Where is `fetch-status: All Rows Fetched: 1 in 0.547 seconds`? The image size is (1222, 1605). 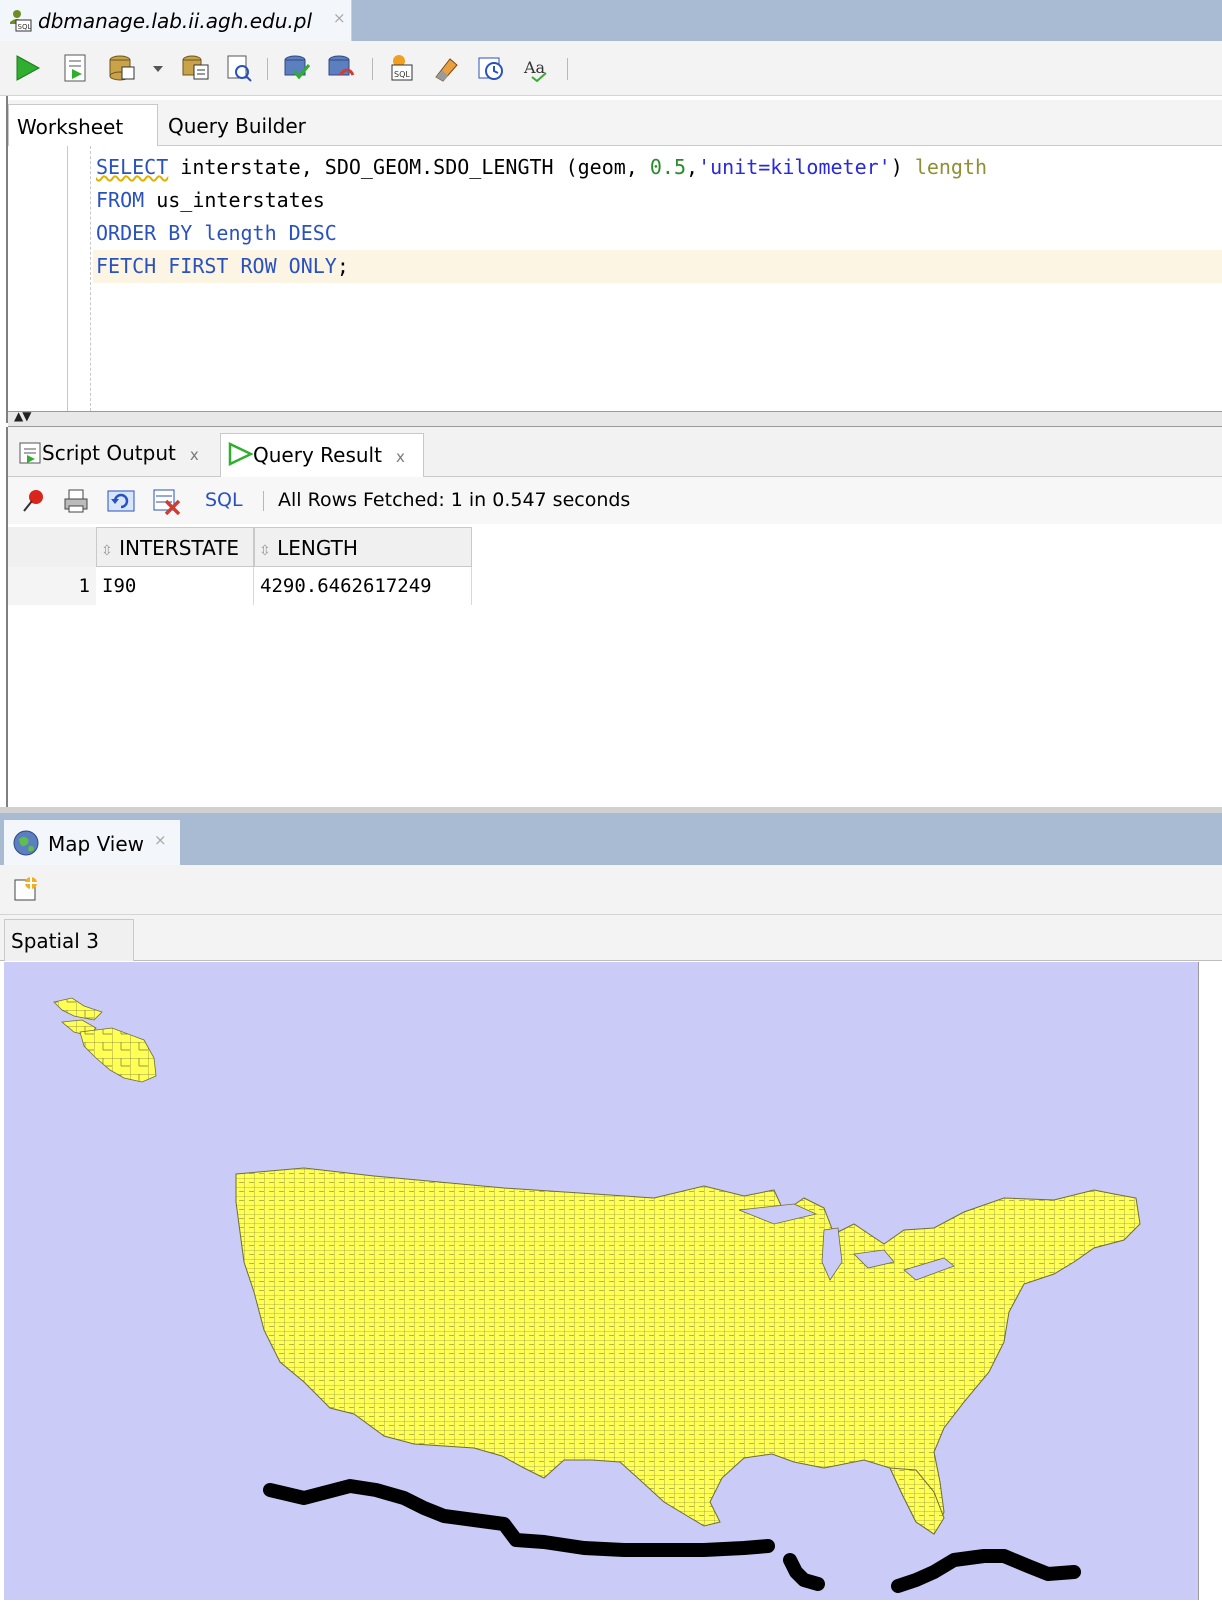 fetch-status: All Rows Fetched: 1 in 0.547 seconds is located at coordinates (454, 500).